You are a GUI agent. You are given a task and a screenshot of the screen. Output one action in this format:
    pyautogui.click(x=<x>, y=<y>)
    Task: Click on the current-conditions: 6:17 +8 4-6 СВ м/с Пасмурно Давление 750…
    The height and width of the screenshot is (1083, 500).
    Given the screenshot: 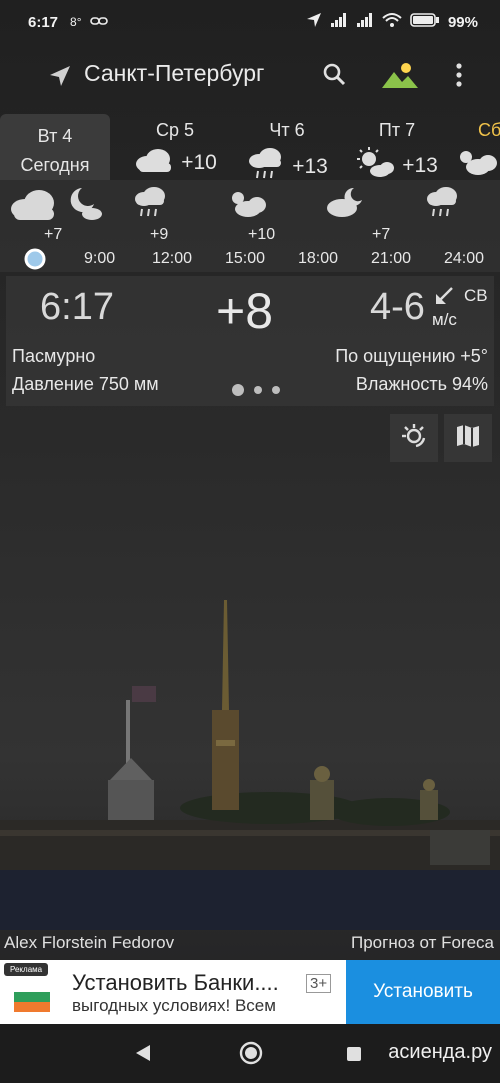 What is the action you would take?
    pyautogui.click(x=250, y=341)
    